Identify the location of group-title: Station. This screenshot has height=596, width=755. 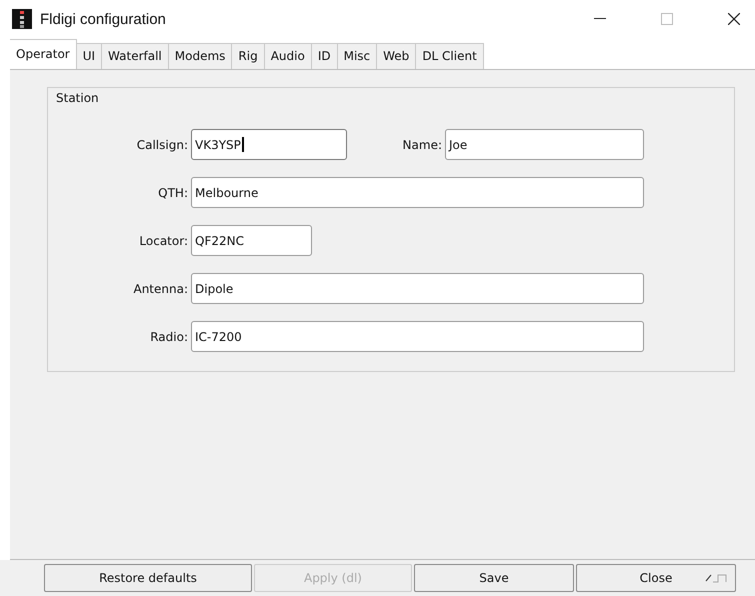
(78, 98).